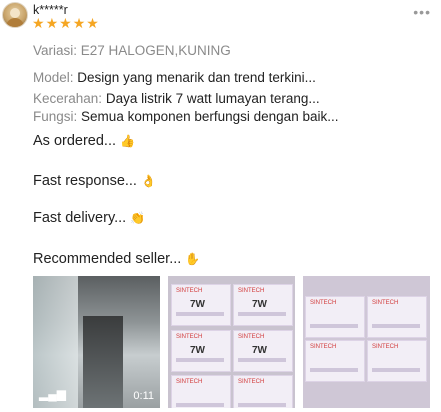  I want to click on raised-hand-icon: ✋, so click(193, 259).